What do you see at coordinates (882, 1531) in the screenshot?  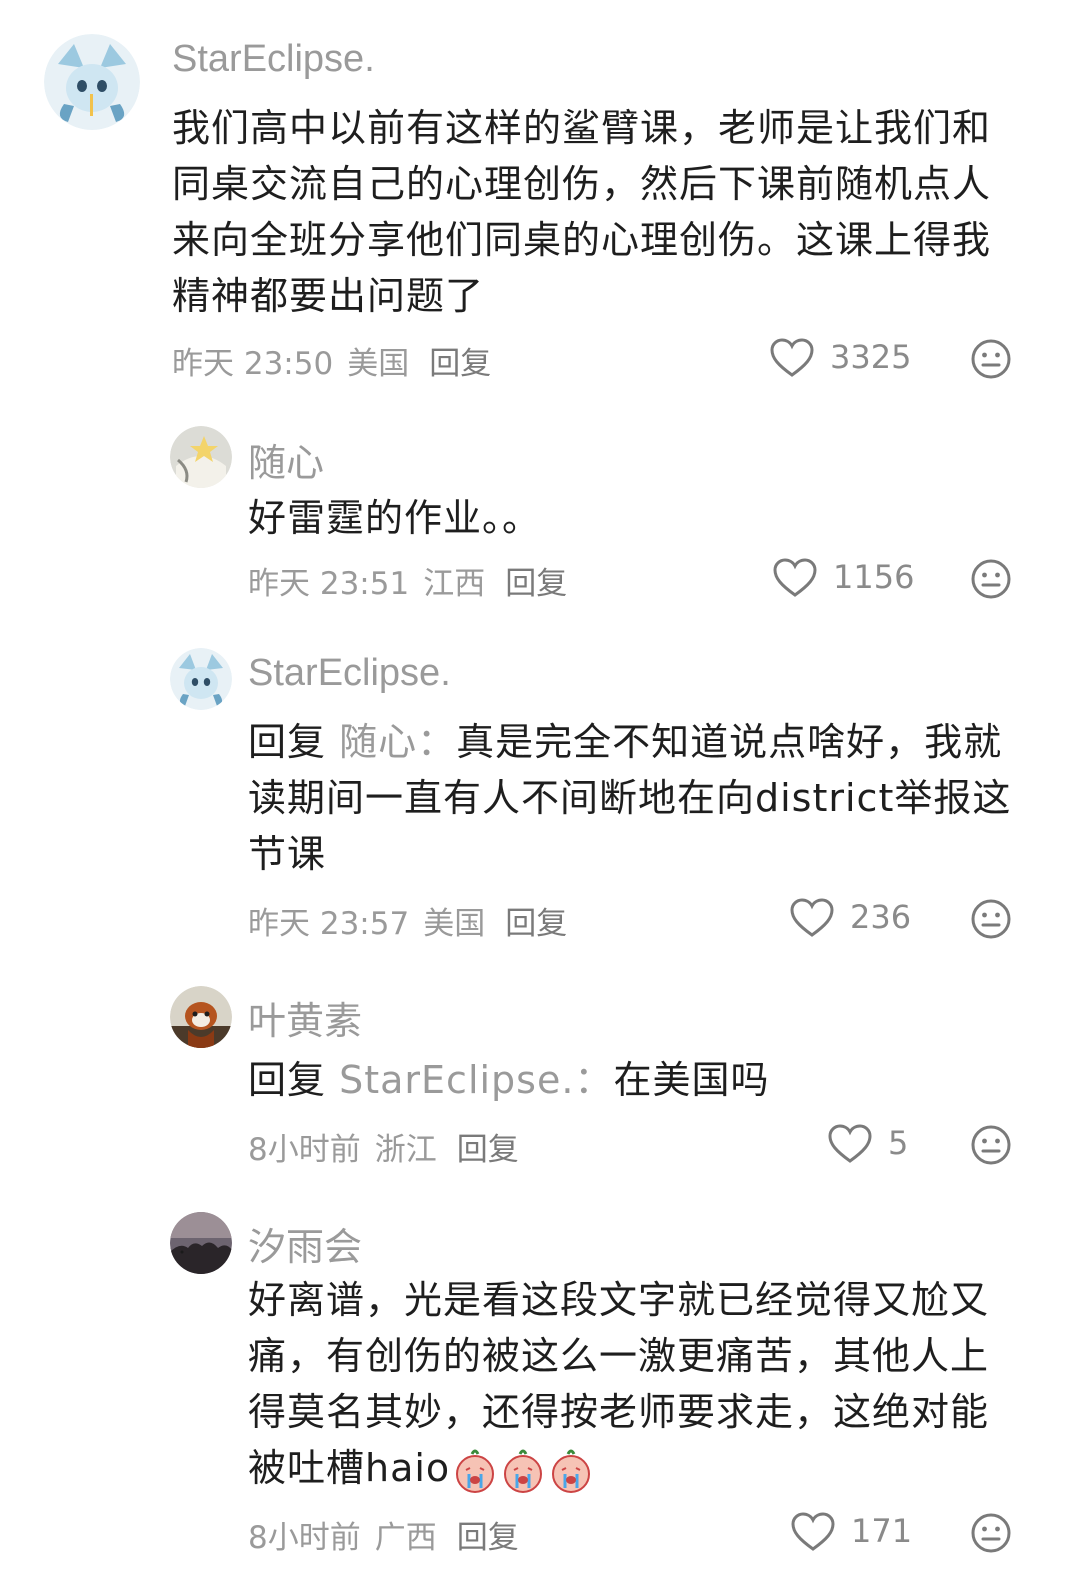 I see `like-count: 171` at bounding box center [882, 1531].